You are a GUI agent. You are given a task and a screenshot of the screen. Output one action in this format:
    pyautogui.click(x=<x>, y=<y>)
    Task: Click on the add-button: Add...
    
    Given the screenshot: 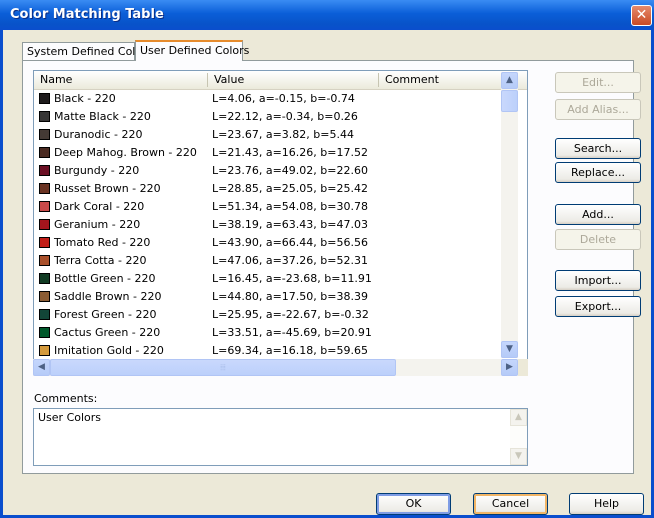 What is the action you would take?
    pyautogui.click(x=598, y=214)
    